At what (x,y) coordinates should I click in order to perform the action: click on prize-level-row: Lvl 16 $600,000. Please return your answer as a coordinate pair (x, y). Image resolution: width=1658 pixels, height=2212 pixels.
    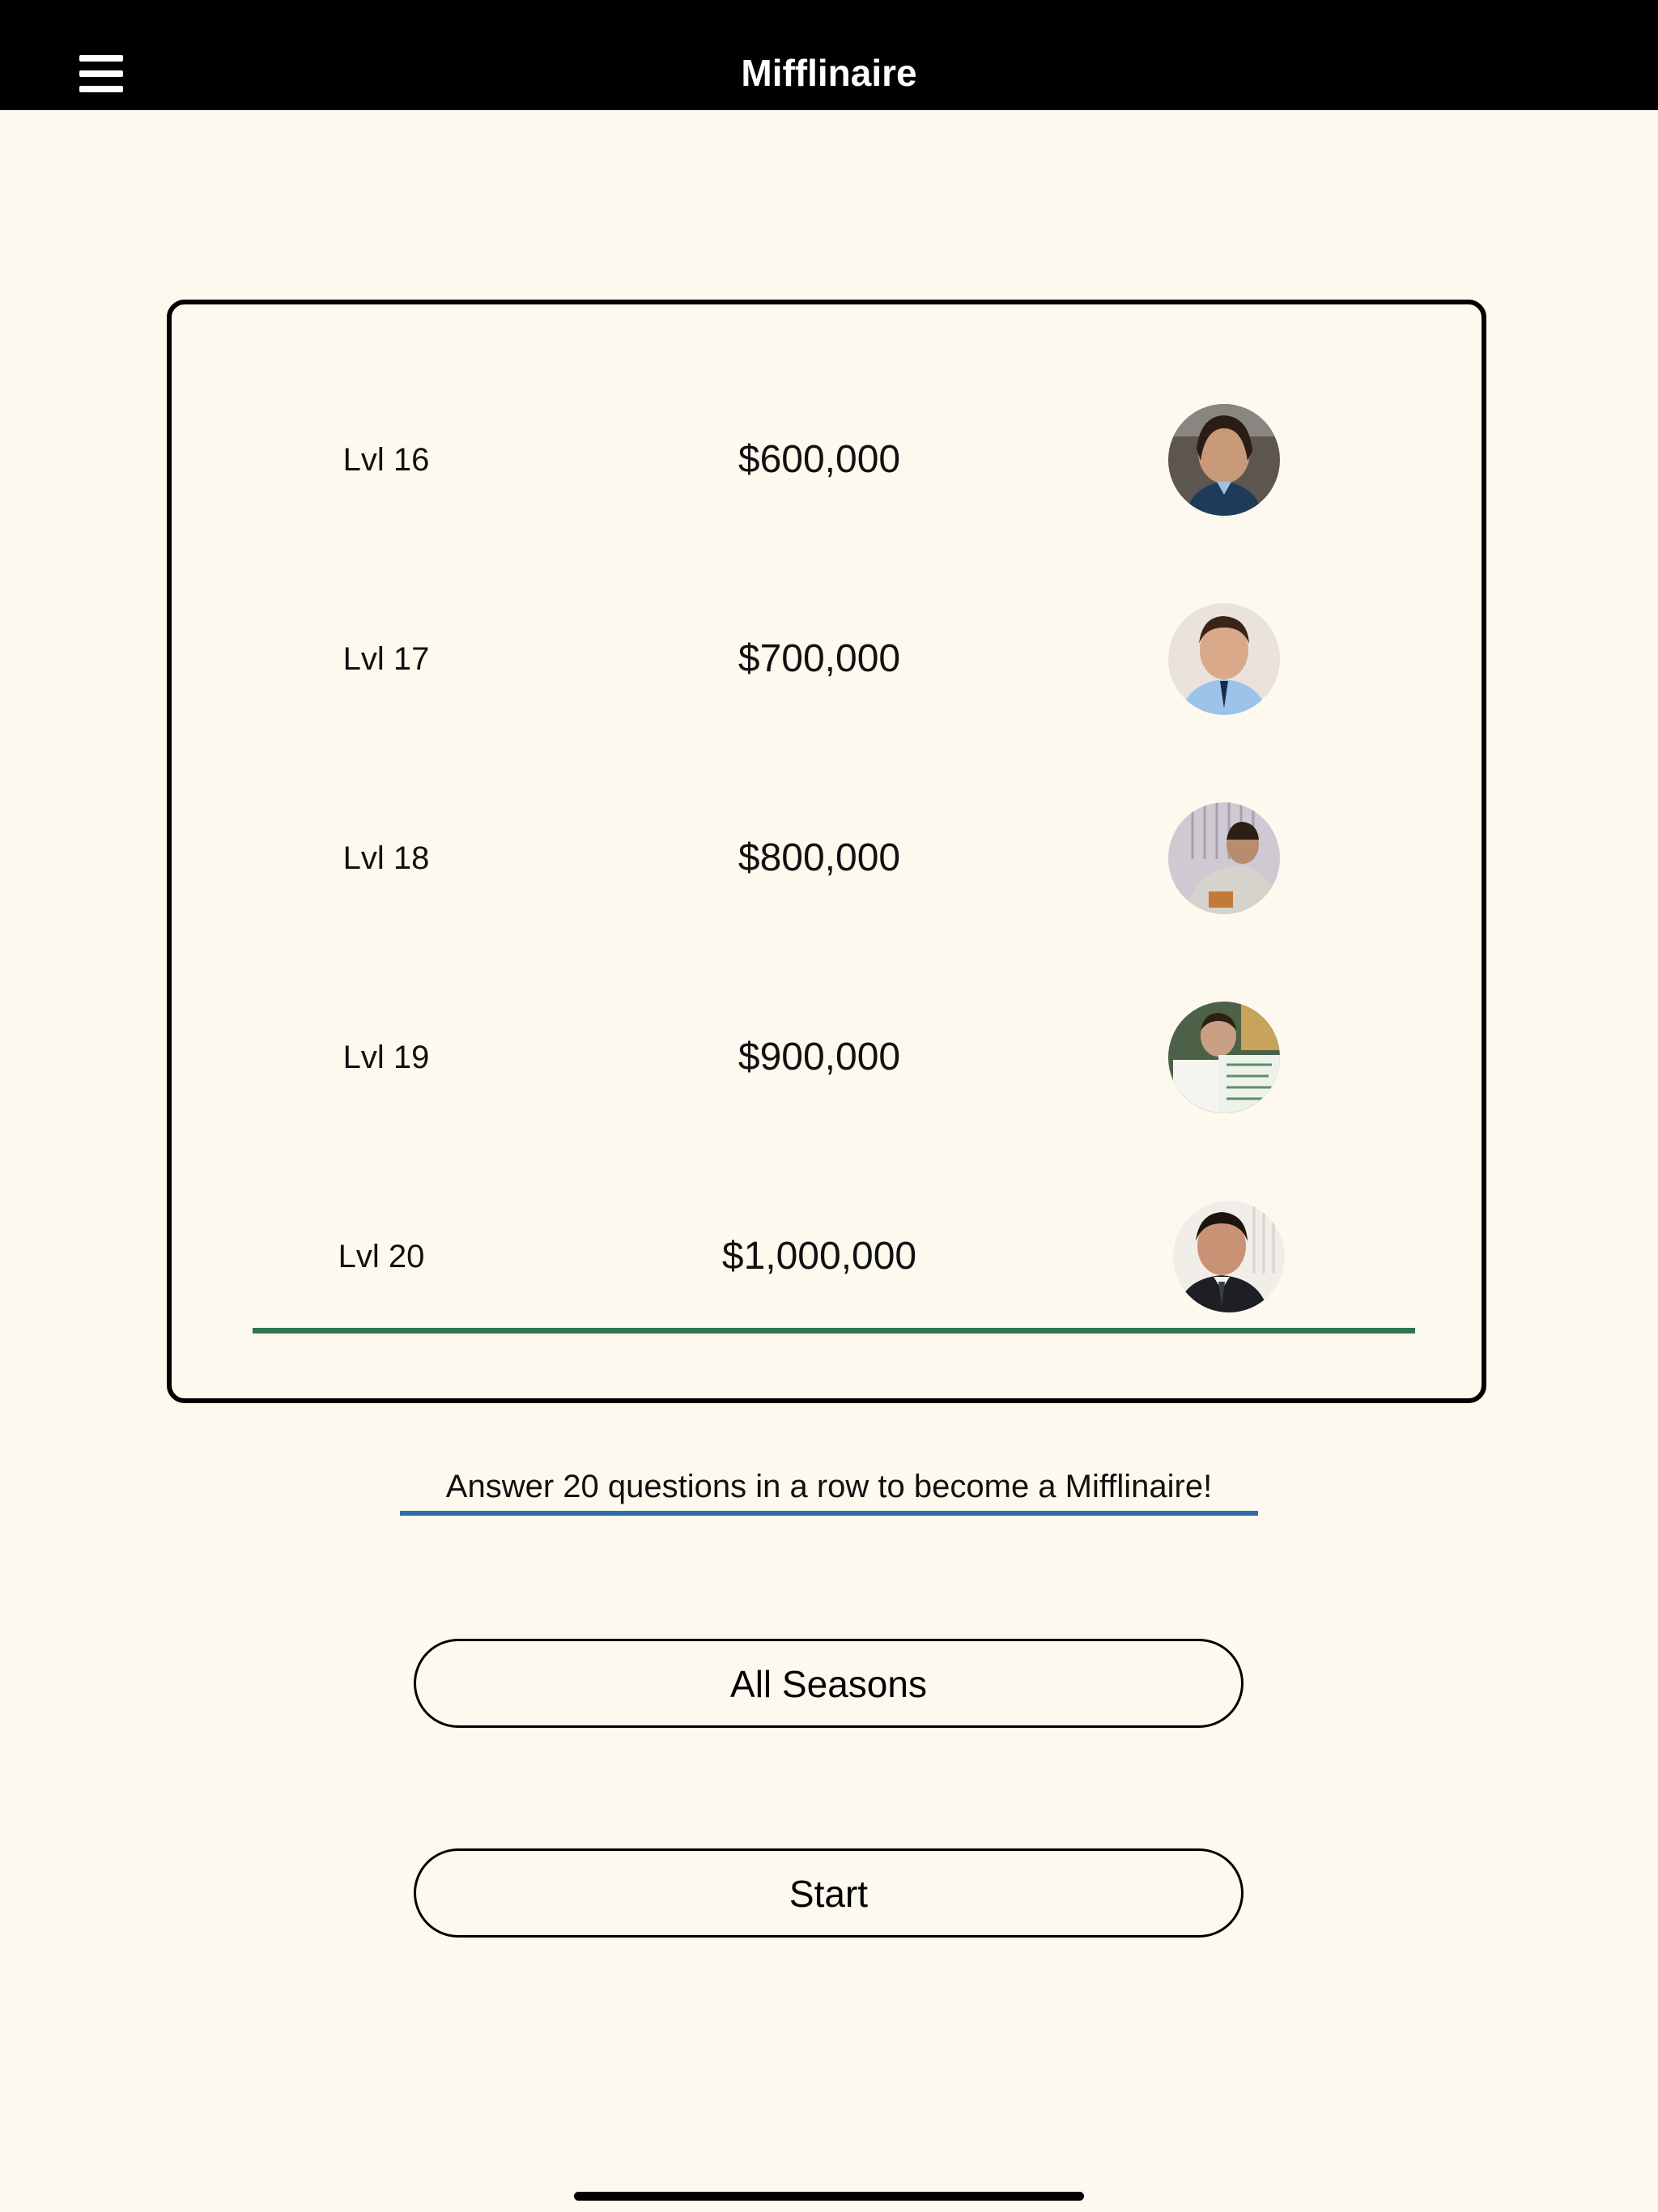
    Looking at the image, I should click on (827, 460).